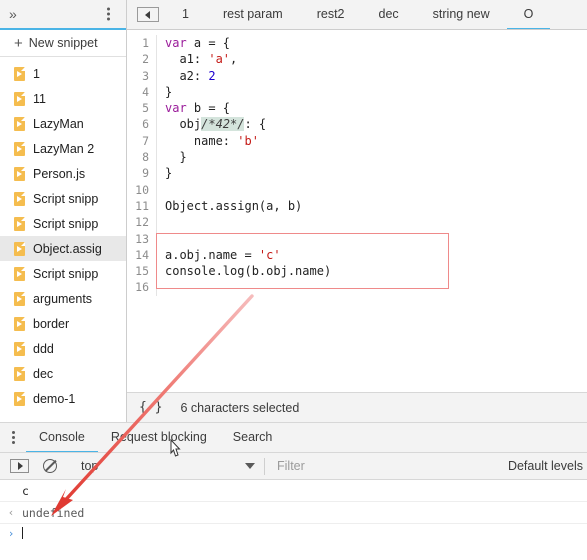 The height and width of the screenshot is (560, 587). I want to click on code-text: Object.assign(a, b), so click(229, 206).